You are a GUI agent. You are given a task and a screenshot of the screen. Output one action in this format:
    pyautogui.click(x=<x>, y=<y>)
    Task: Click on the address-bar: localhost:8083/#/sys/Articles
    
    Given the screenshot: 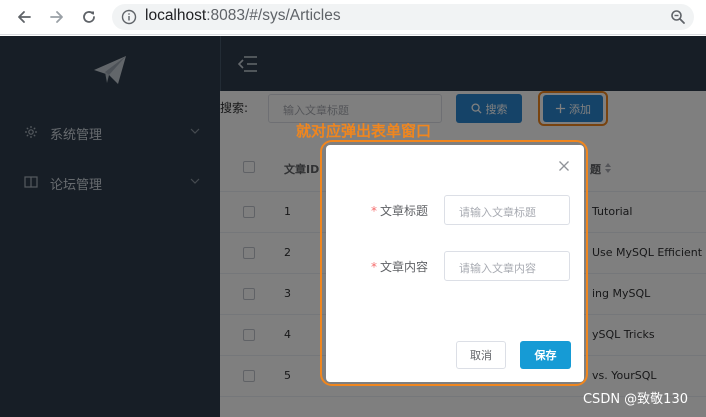 What is the action you would take?
    pyautogui.click(x=403, y=17)
    